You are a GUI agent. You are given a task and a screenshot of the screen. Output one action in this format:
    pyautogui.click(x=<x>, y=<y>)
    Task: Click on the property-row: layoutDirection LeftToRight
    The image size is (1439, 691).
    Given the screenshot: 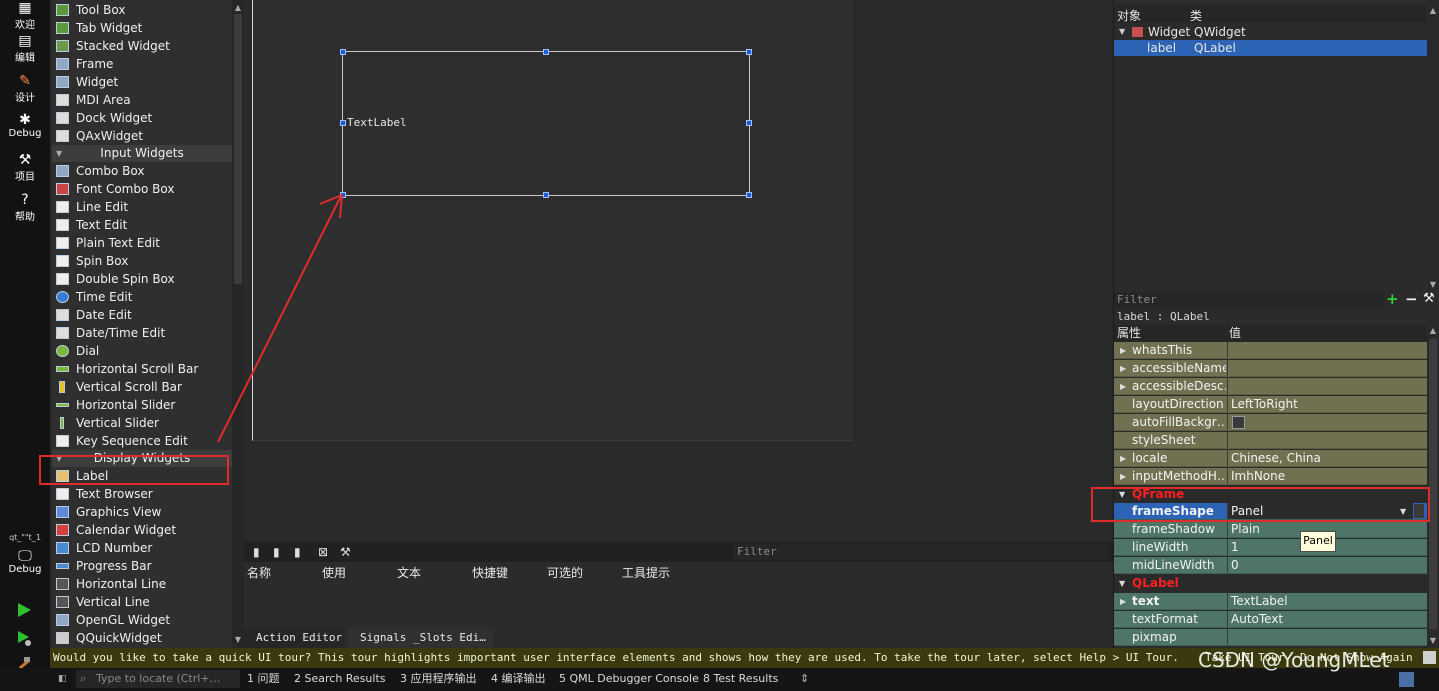 What is the action you would take?
    pyautogui.click(x=1270, y=404)
    